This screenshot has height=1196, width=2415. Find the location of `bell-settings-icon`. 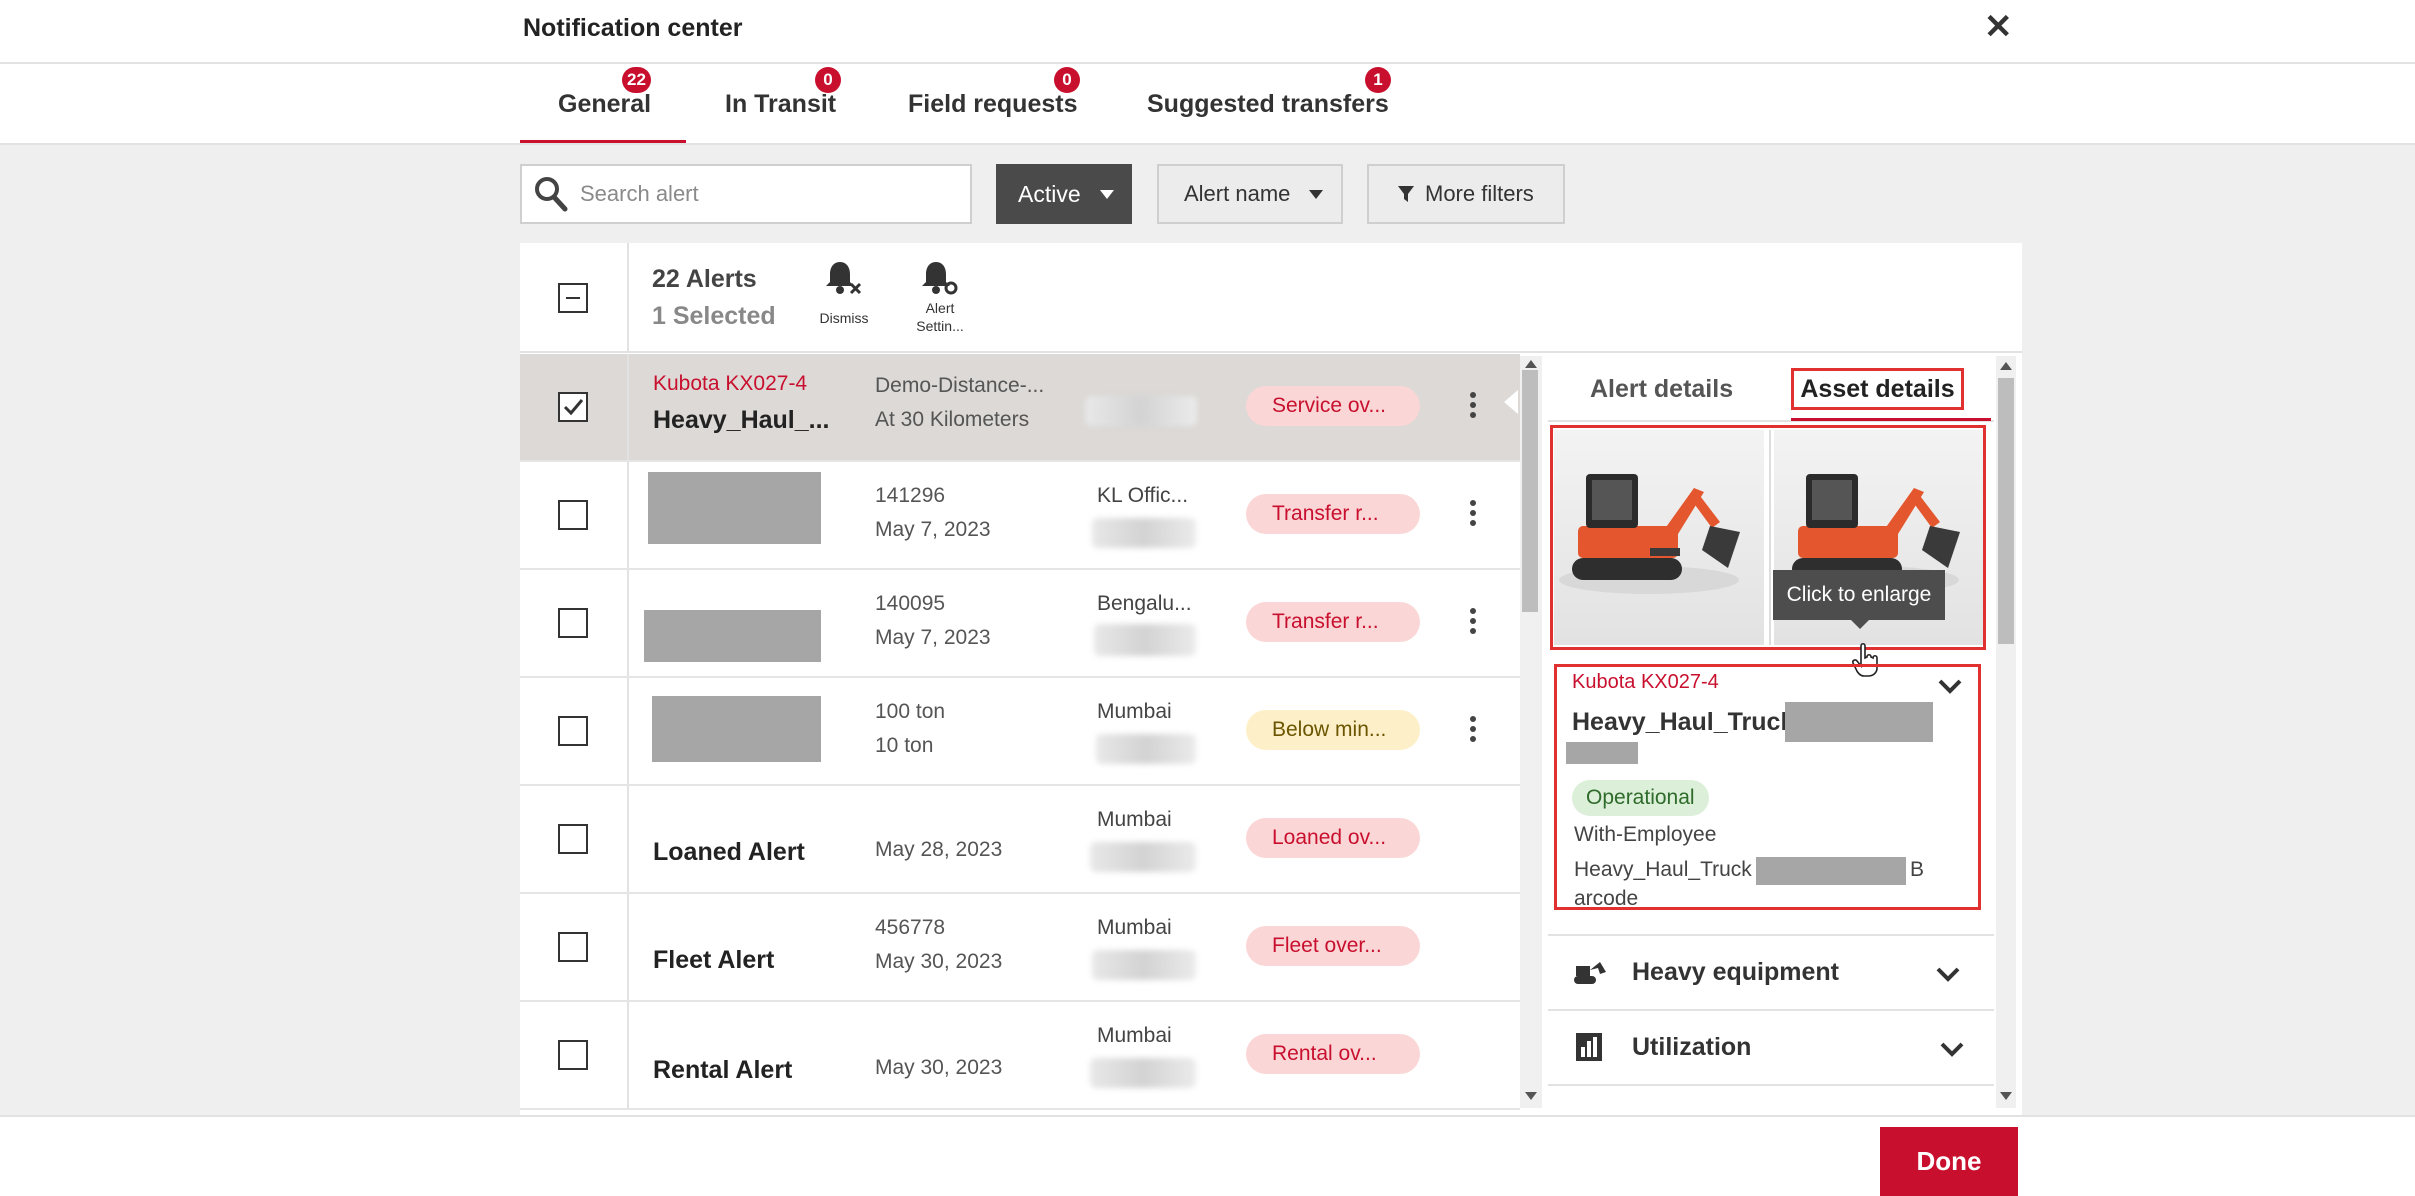

bell-settings-icon is located at coordinates (940, 278).